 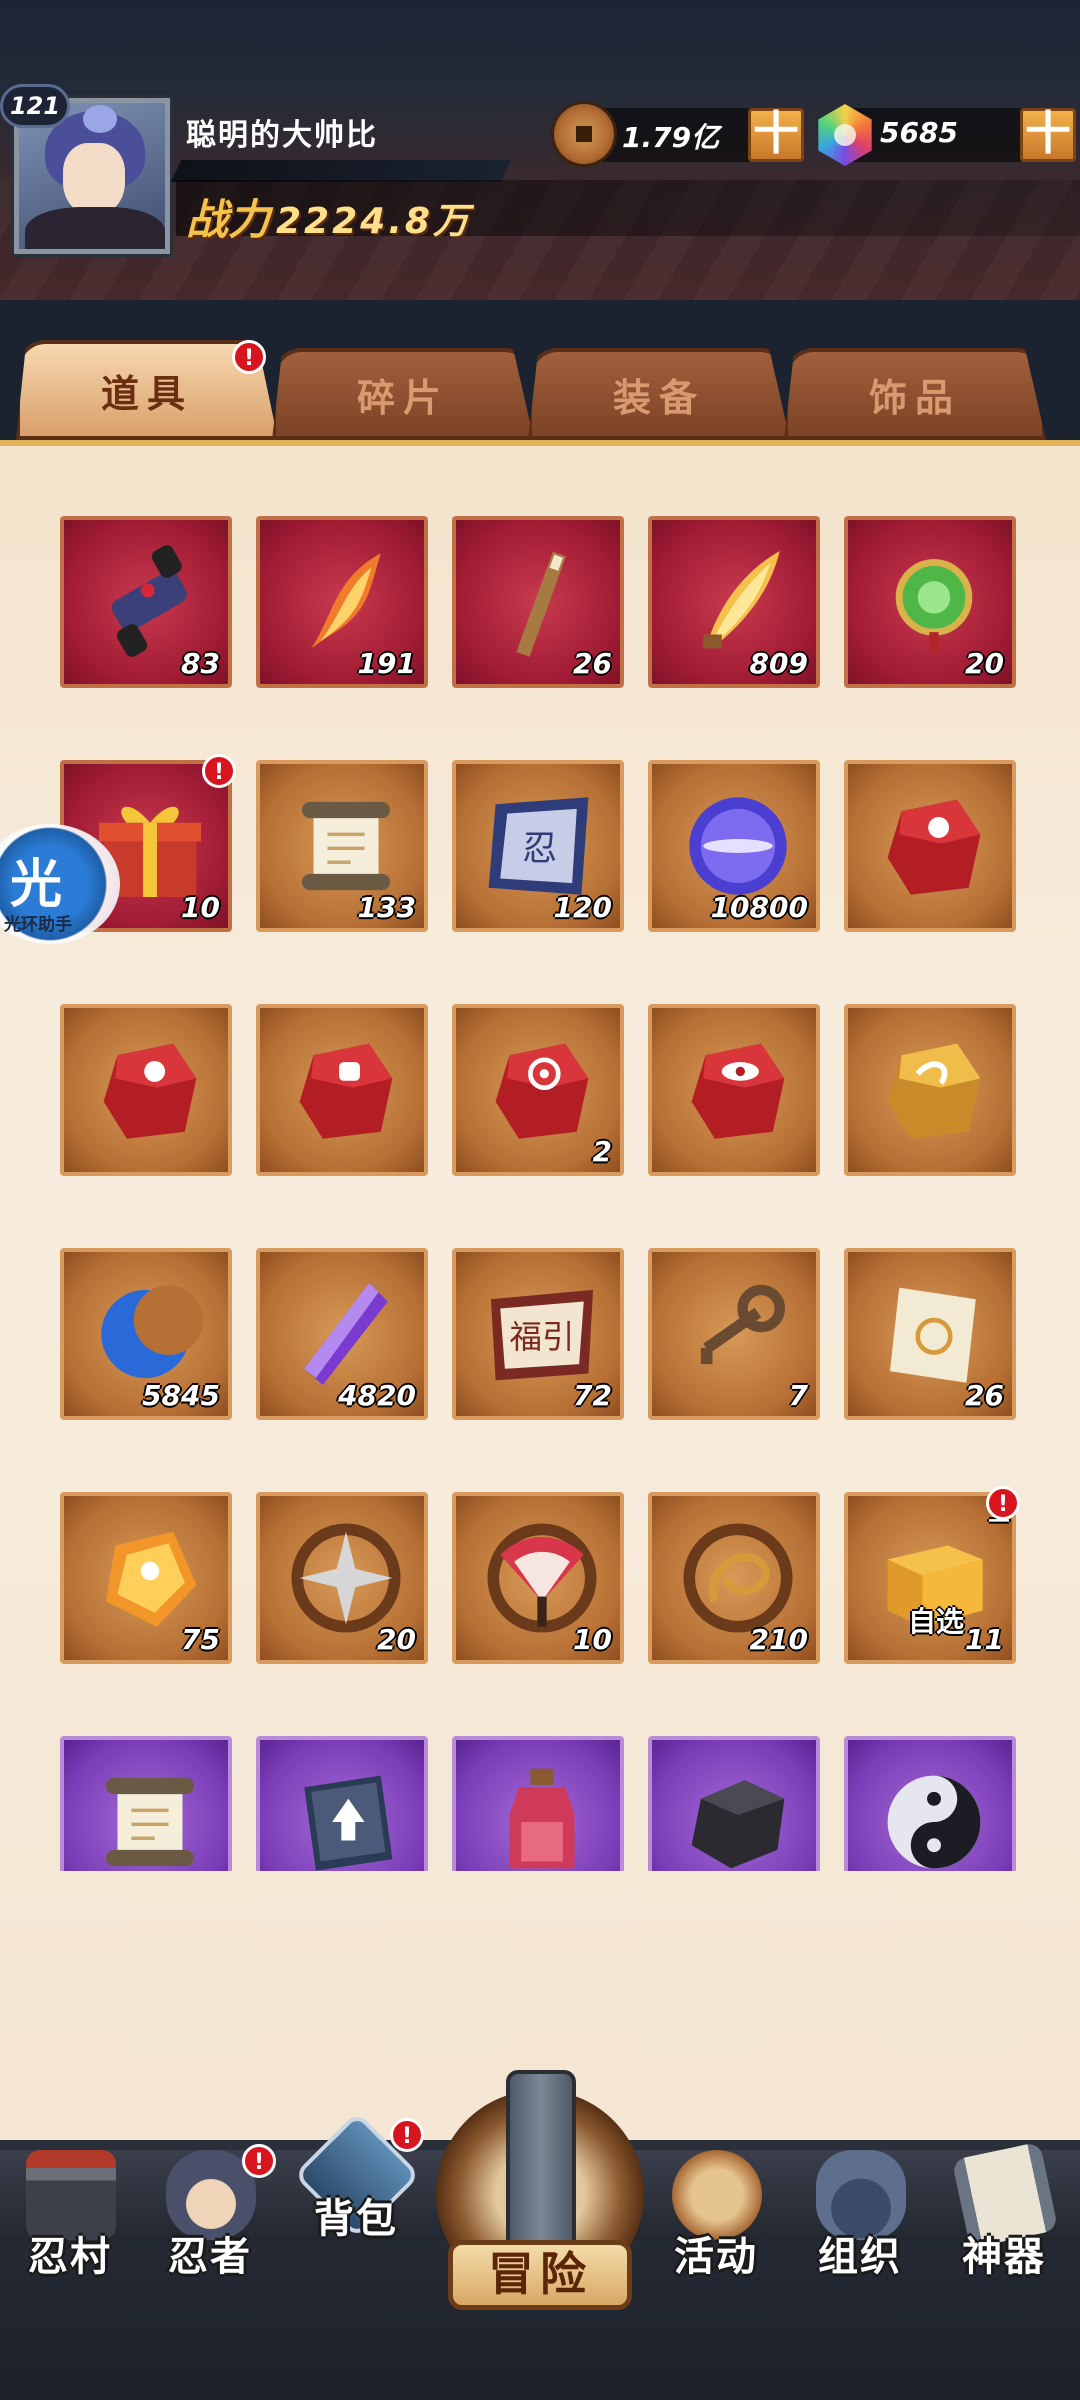 I want to click on item-slot: 75, so click(x=146, y=1578).